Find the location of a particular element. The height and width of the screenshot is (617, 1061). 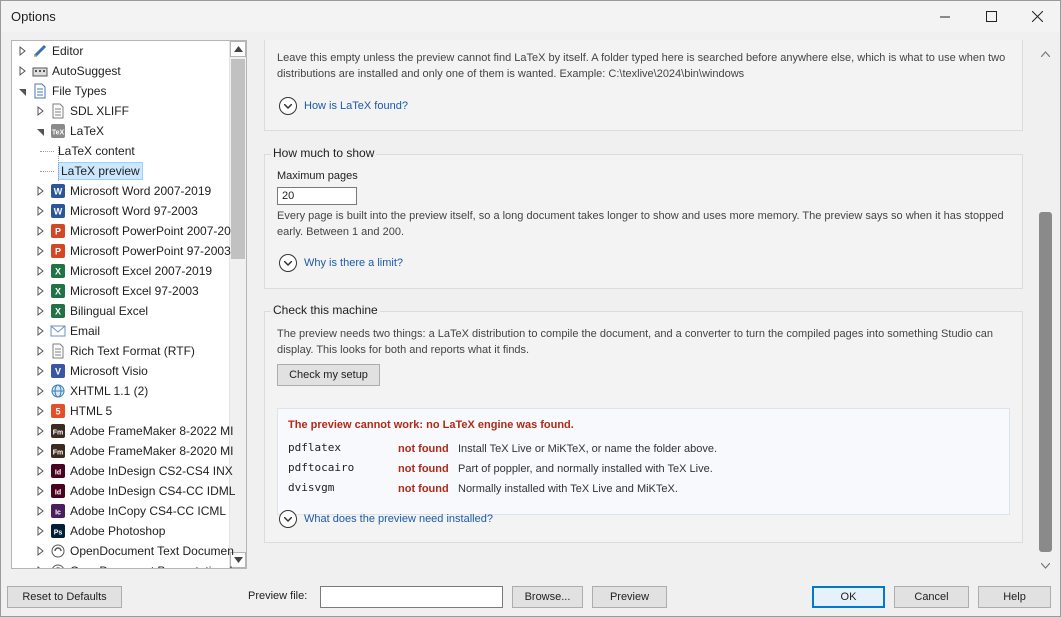

cancel-button: Cancel is located at coordinates (931, 597).